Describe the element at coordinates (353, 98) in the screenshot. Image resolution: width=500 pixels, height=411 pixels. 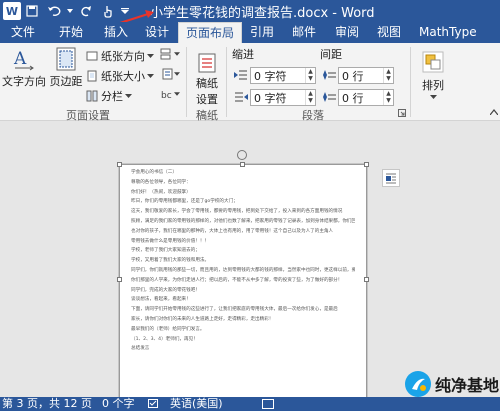
I see `spacing-after-value: 0 行` at that location.